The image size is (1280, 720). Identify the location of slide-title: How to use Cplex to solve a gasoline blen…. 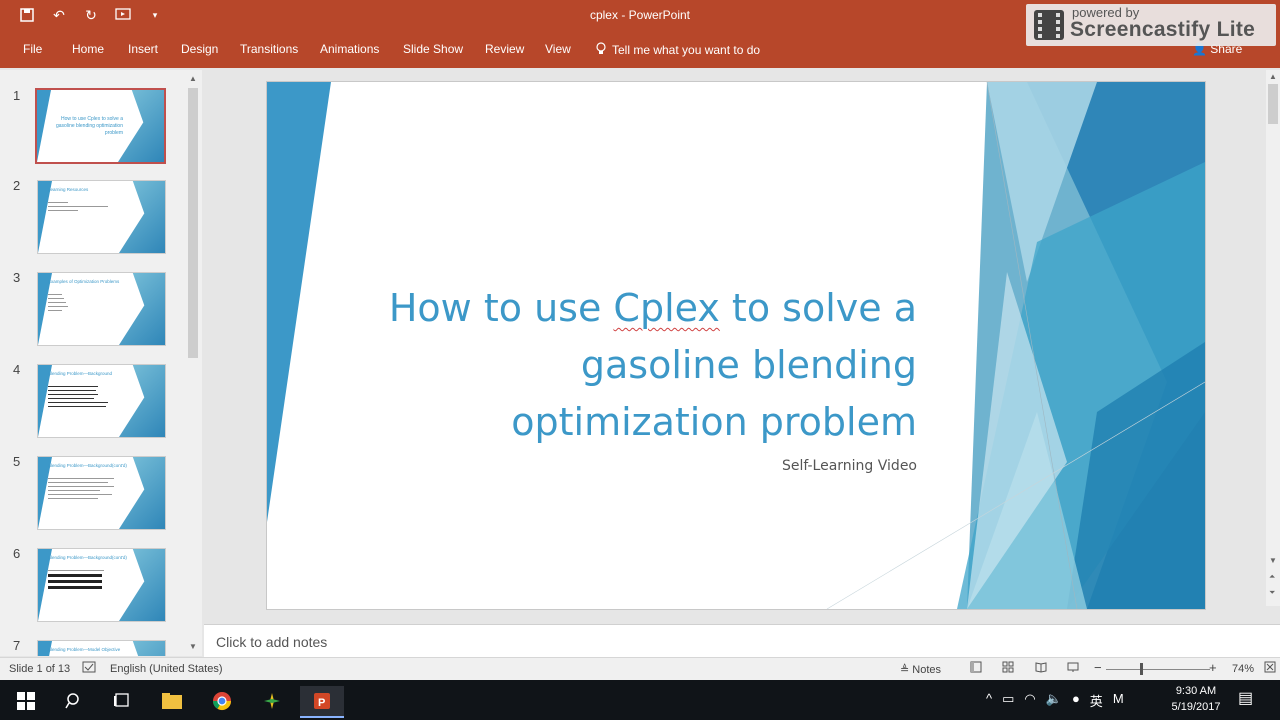
(642, 365).